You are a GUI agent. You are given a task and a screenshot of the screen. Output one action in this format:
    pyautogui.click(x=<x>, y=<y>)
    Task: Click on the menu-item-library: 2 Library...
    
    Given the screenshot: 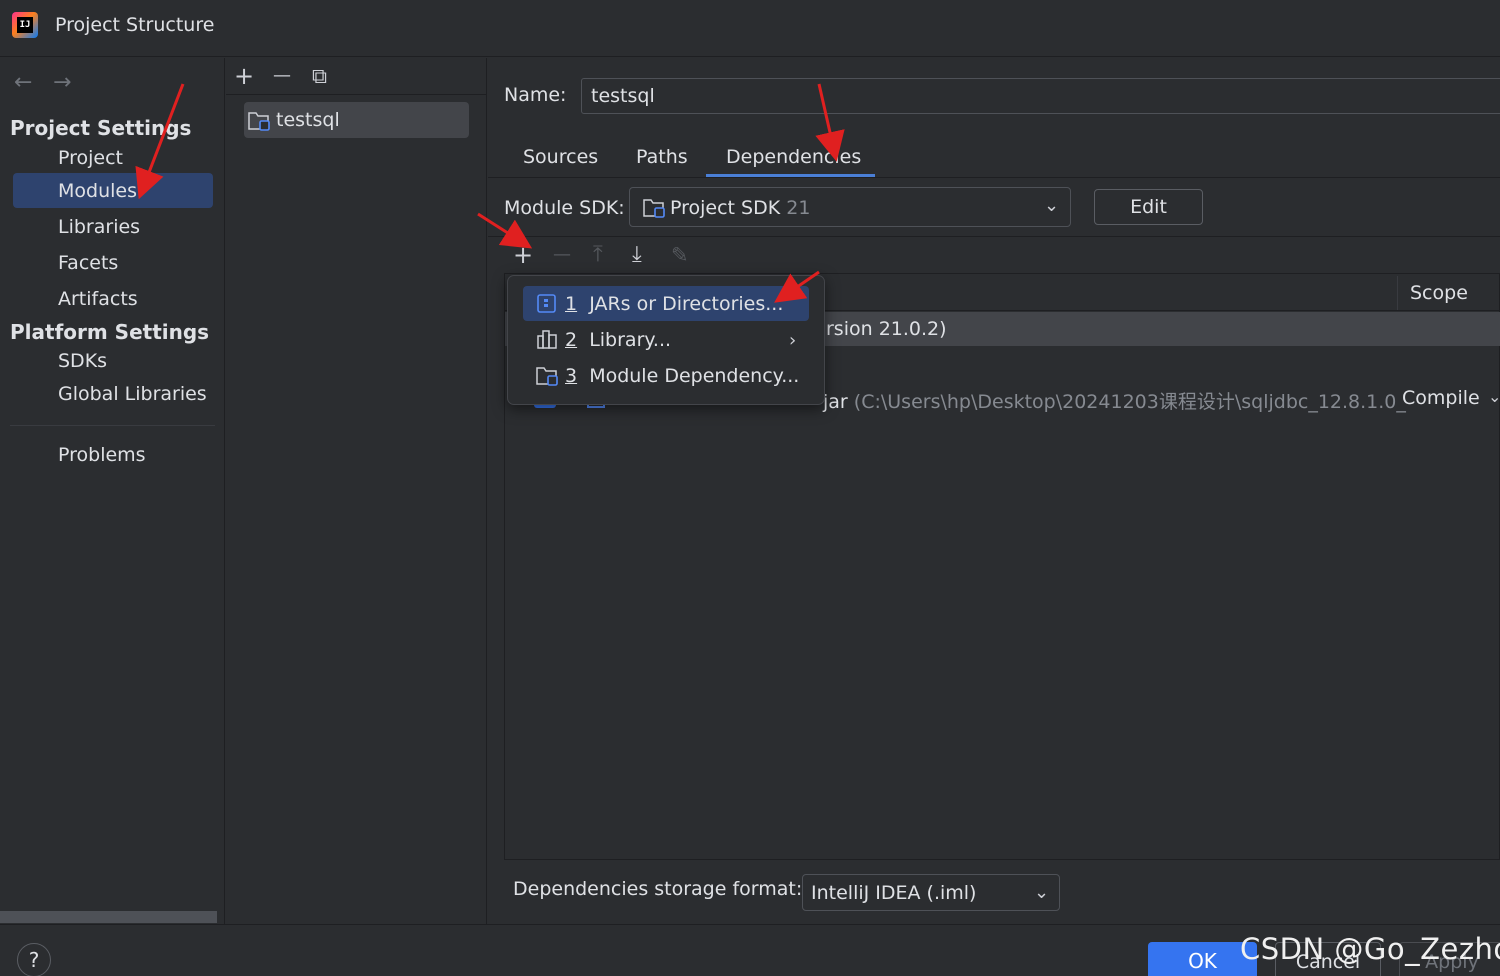 What is the action you would take?
    pyautogui.click(x=618, y=340)
    